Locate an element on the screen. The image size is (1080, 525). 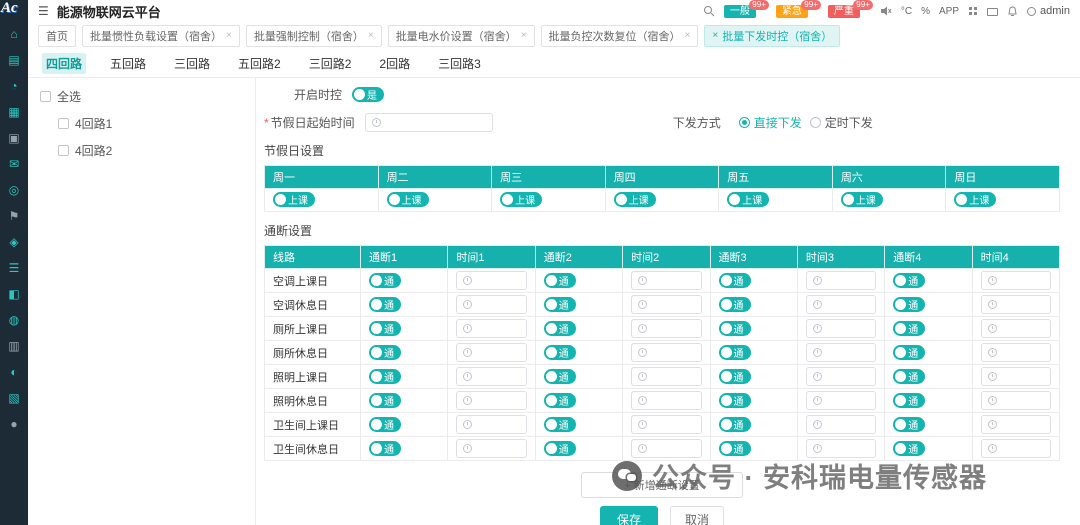
search-icon is located at coordinates (709, 11).